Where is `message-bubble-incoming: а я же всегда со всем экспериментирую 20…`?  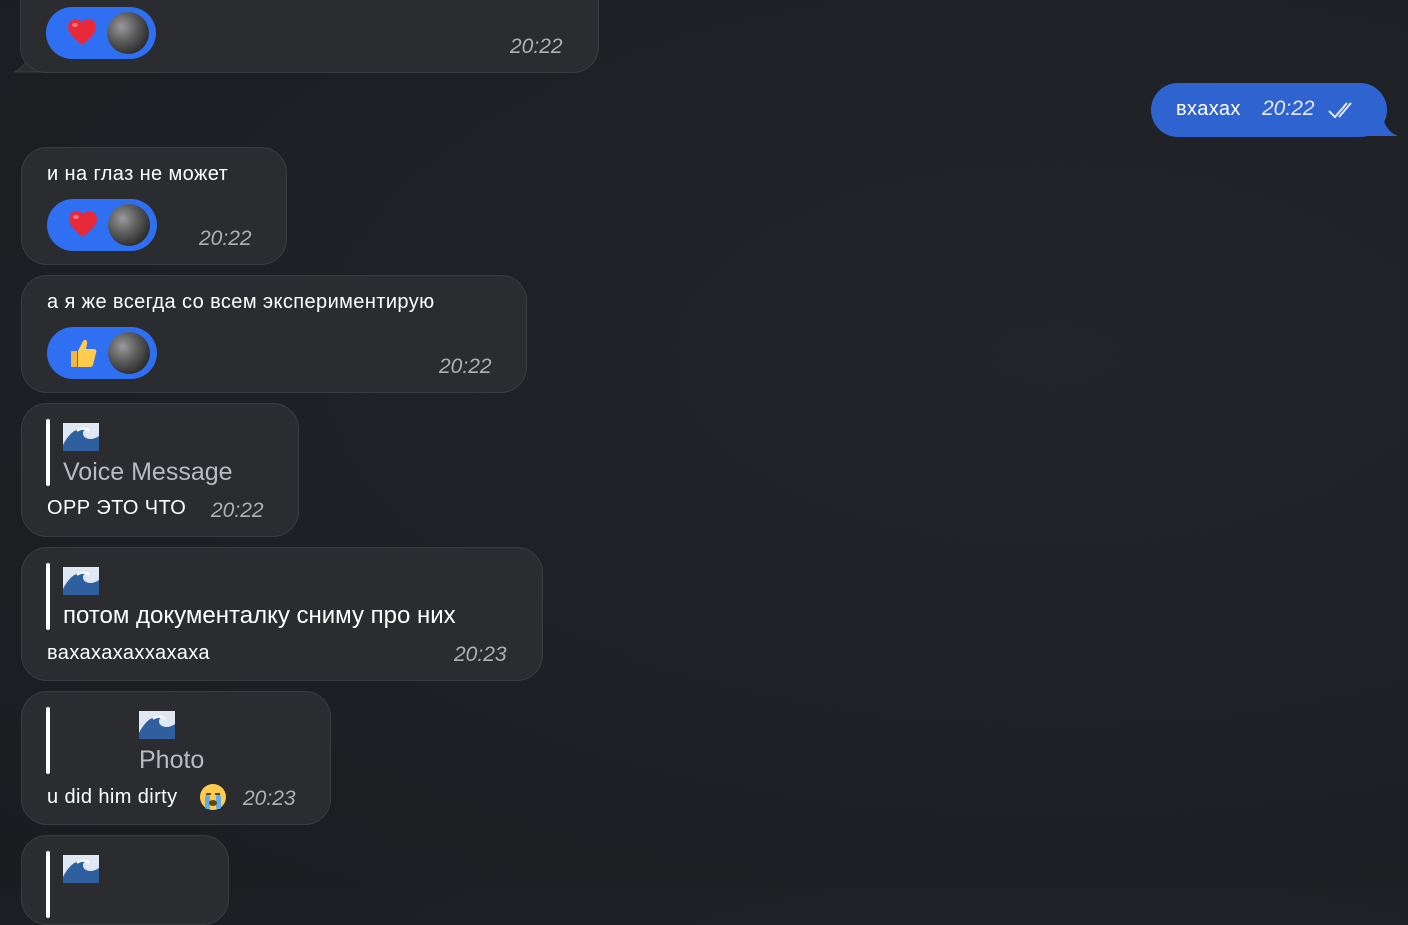 message-bubble-incoming: а я же всегда со всем экспериментирую 20… is located at coordinates (274, 334).